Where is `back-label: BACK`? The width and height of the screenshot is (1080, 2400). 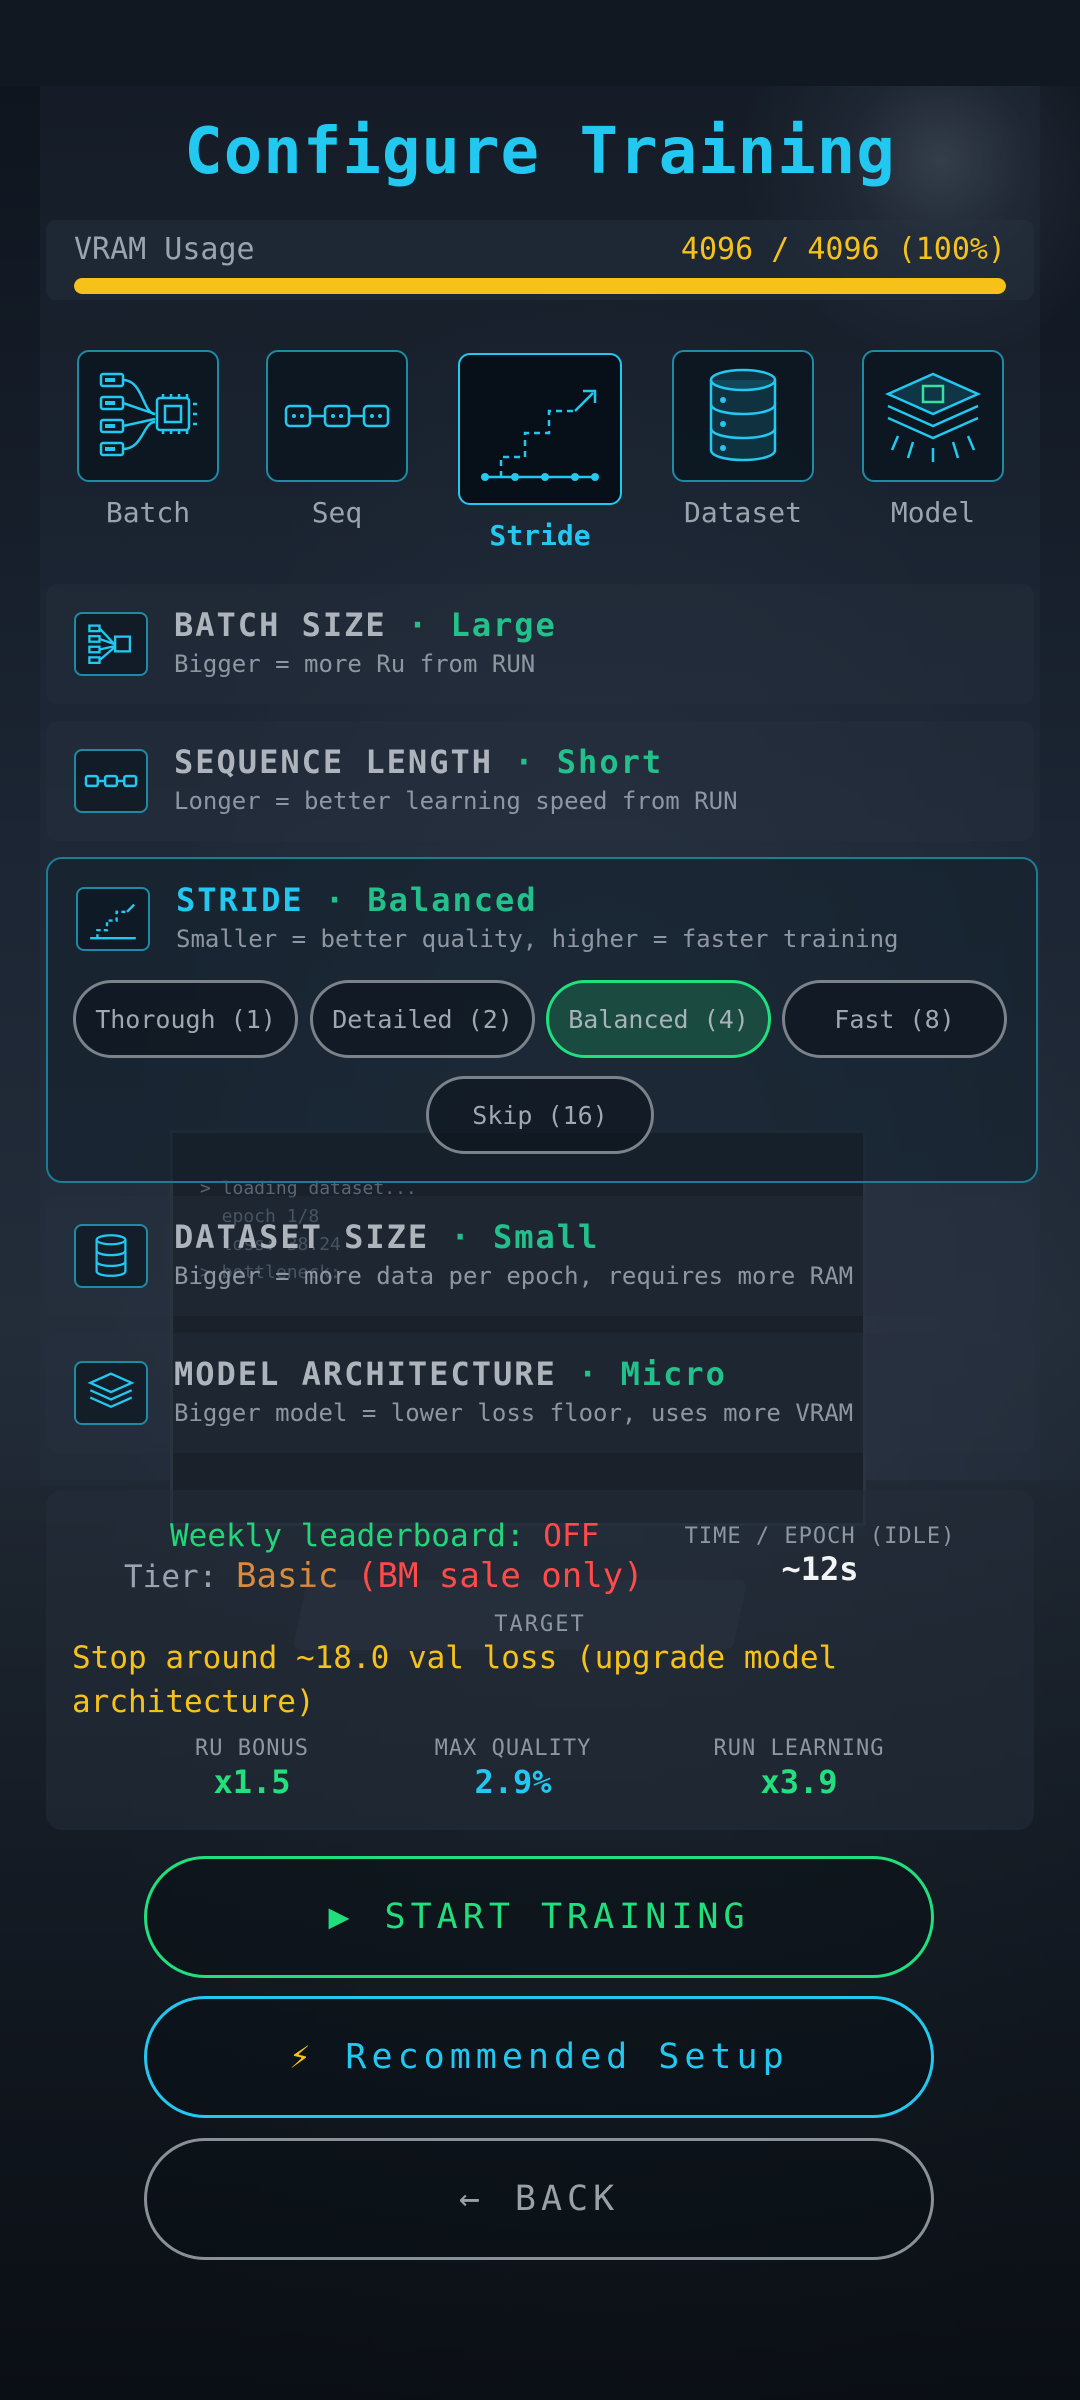 back-label: BACK is located at coordinates (567, 2199).